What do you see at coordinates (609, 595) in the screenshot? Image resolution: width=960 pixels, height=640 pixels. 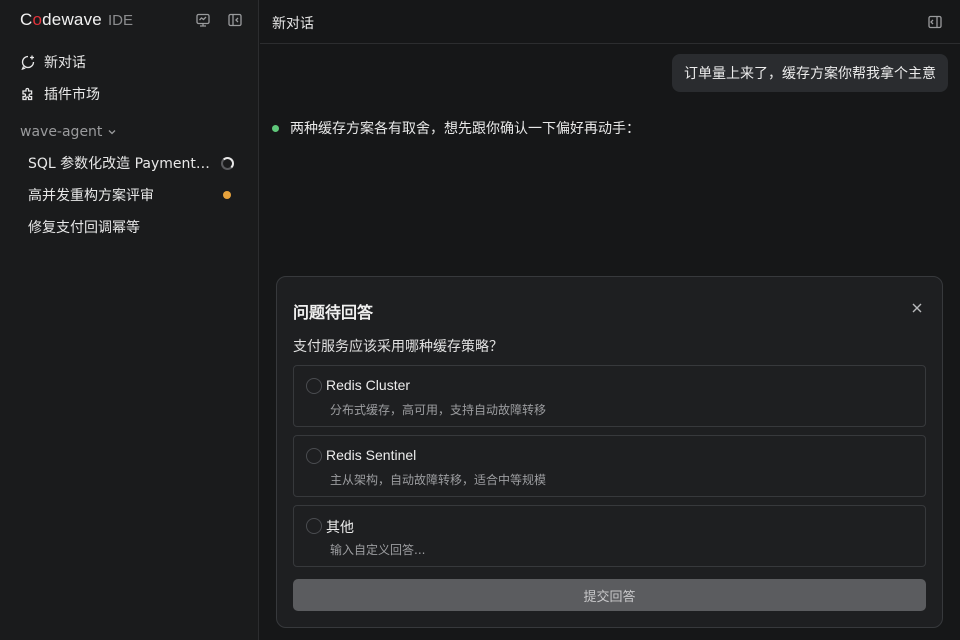 I see `submit-answer-button: 提交回答` at bounding box center [609, 595].